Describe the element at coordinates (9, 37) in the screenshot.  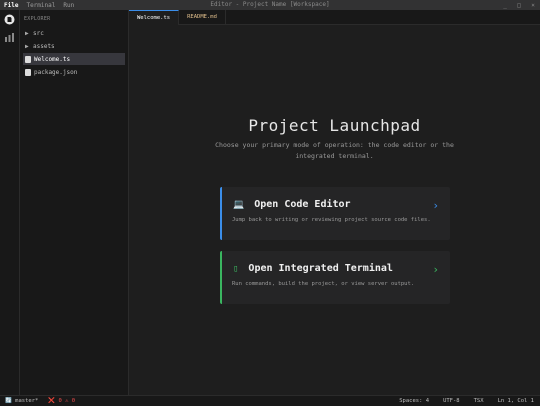
I see `stats-icon` at that location.